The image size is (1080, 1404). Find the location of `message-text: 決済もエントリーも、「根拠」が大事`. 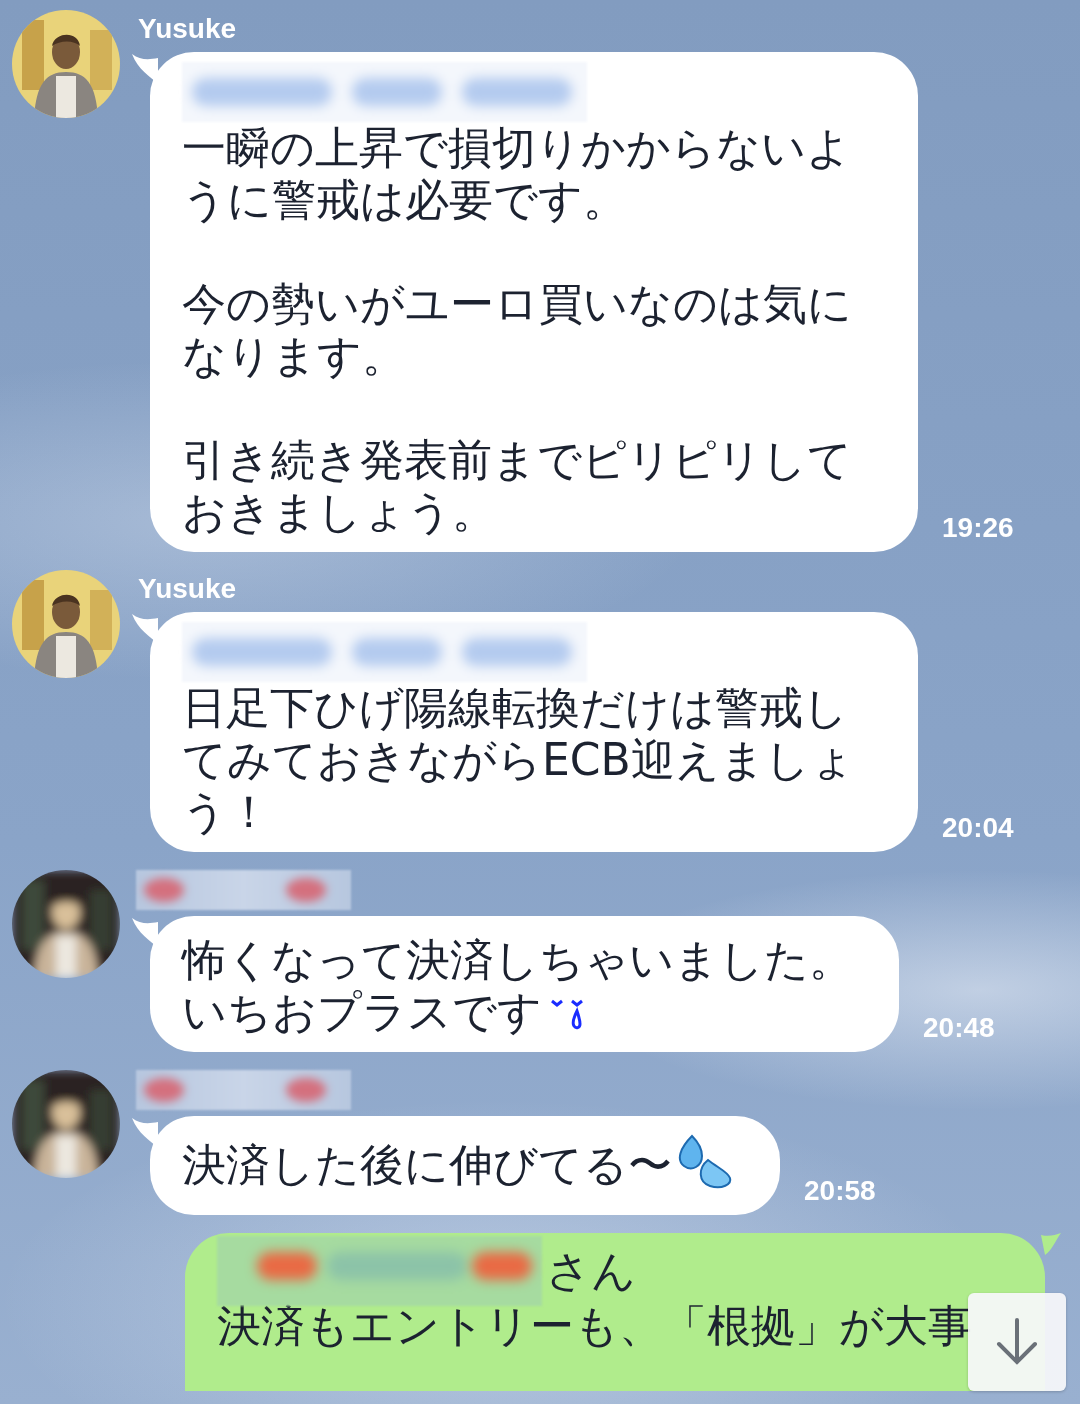

message-text: 決済もエントリーも、「根拠」が大事 is located at coordinates (594, 1325).